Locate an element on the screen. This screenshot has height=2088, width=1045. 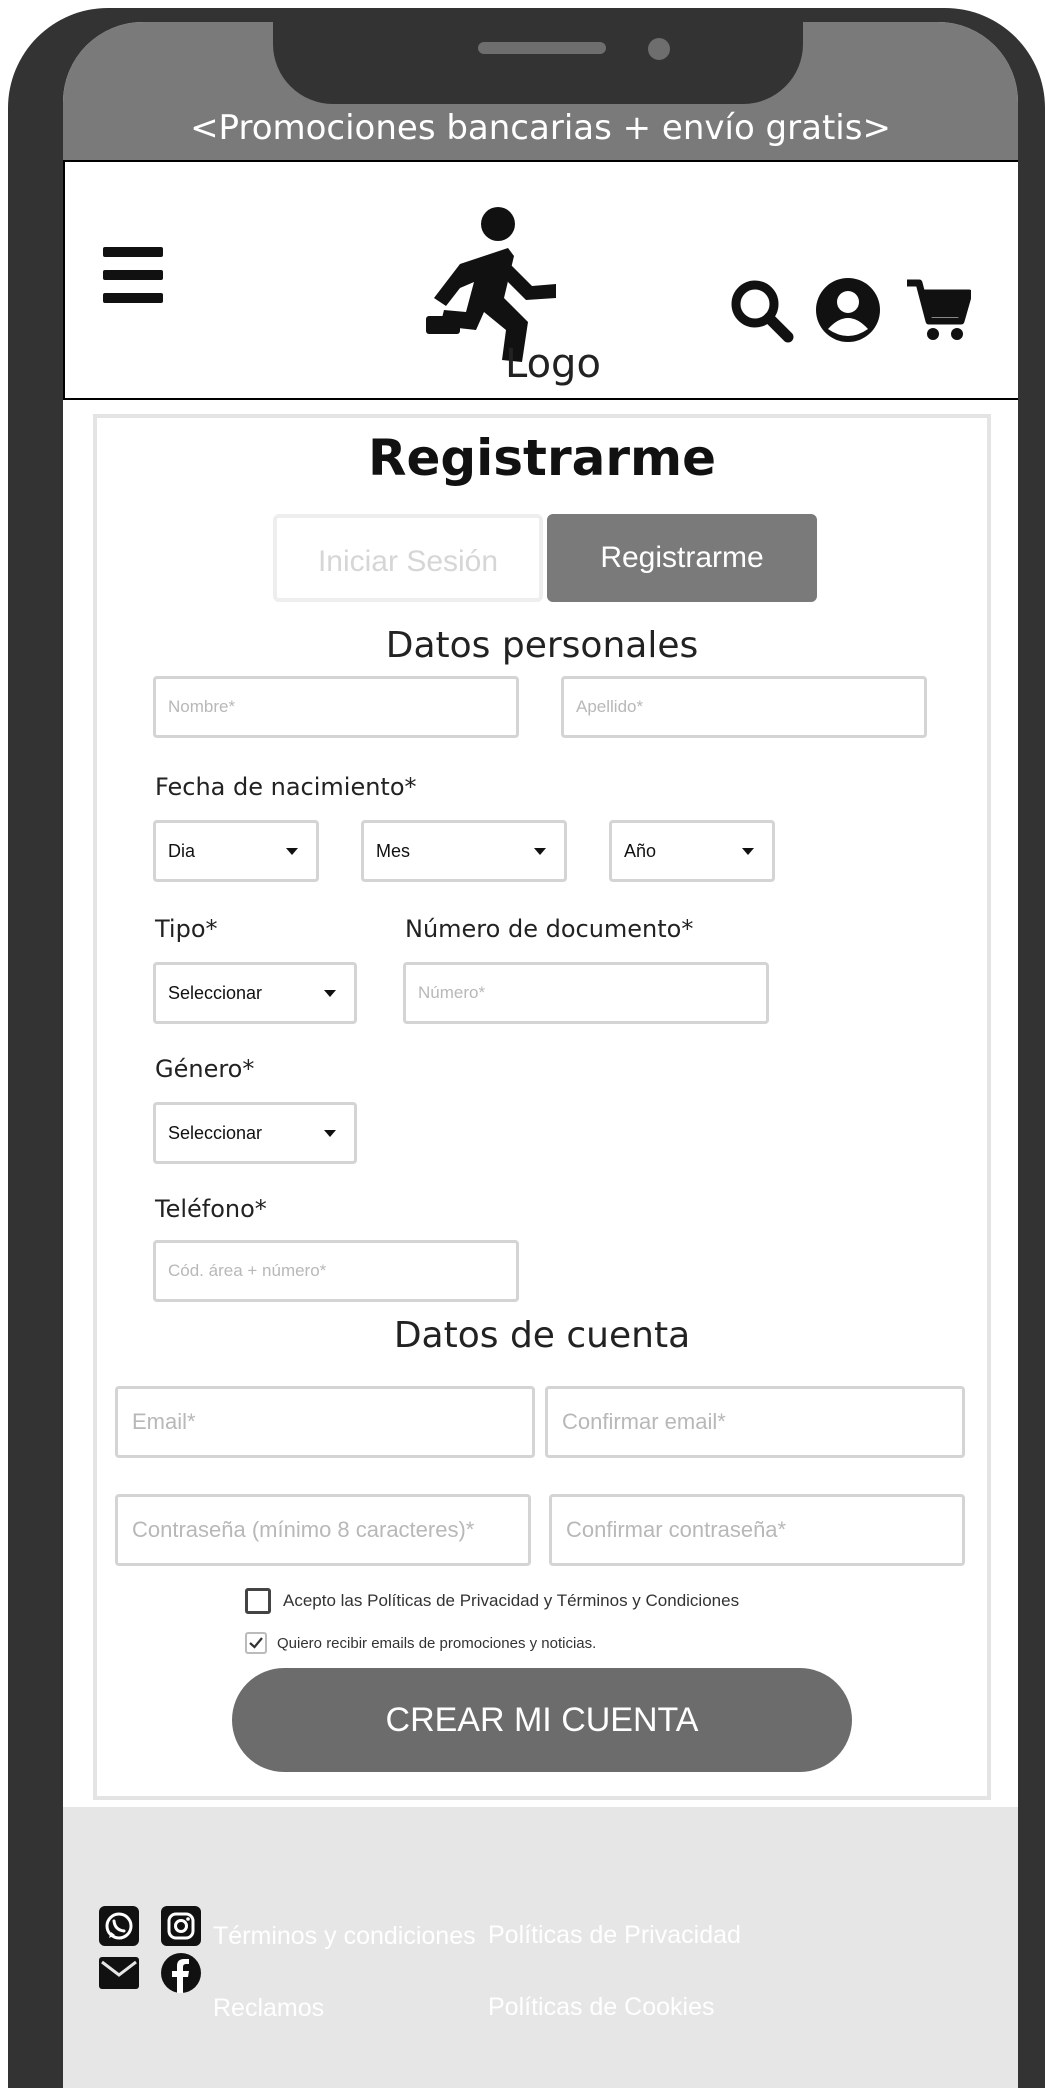
confirm-password-field is located at coordinates (757, 1530).